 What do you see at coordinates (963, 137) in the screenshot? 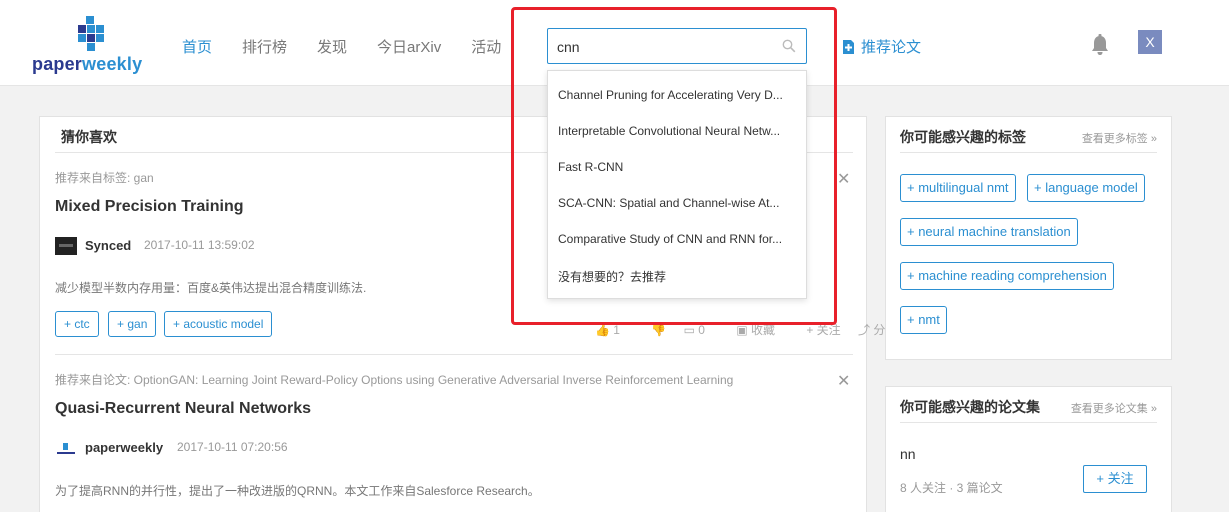
I see `panel-title: 你可能感兴趣的标签` at bounding box center [963, 137].